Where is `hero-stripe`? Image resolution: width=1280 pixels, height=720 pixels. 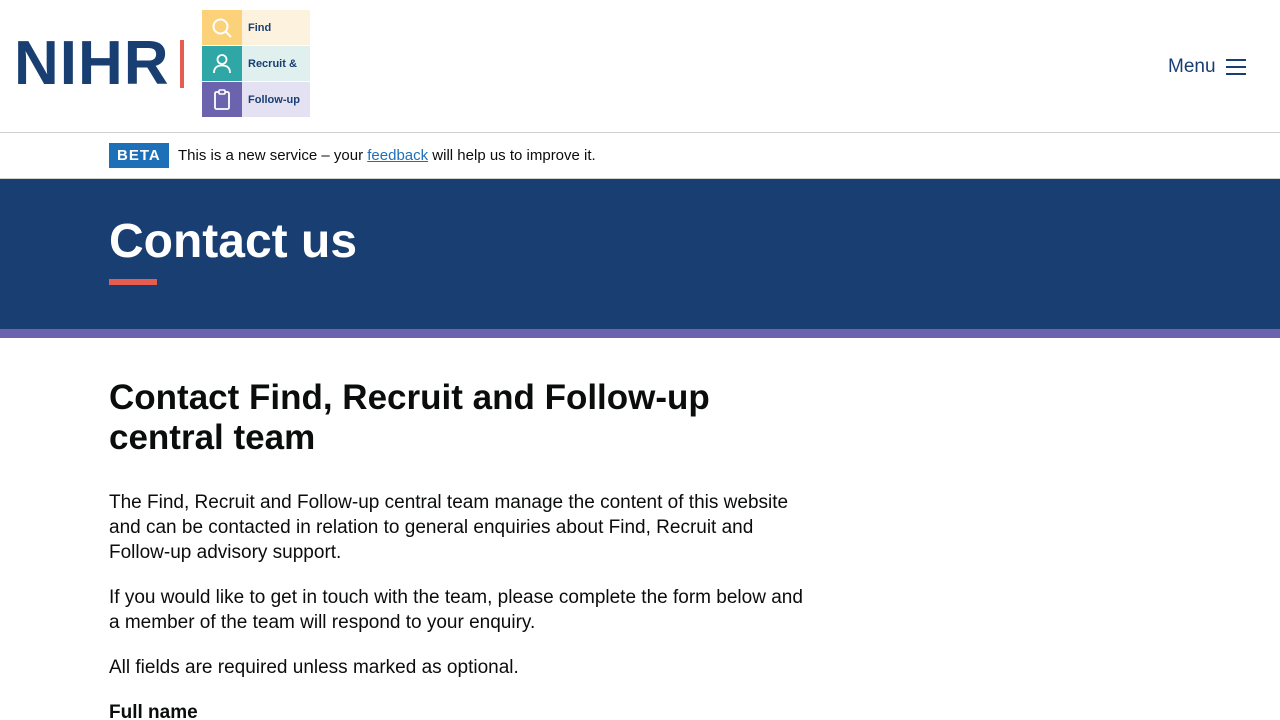
hero-stripe is located at coordinates (640, 333).